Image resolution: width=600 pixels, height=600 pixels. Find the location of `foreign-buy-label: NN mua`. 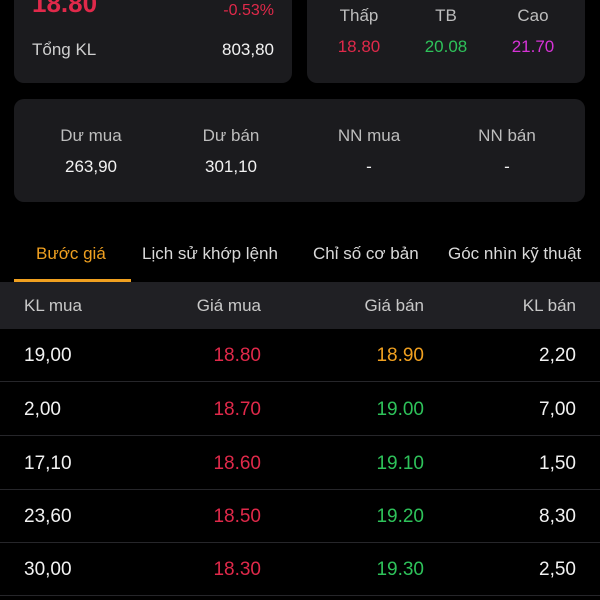

foreign-buy-label: NN mua is located at coordinates (369, 135).